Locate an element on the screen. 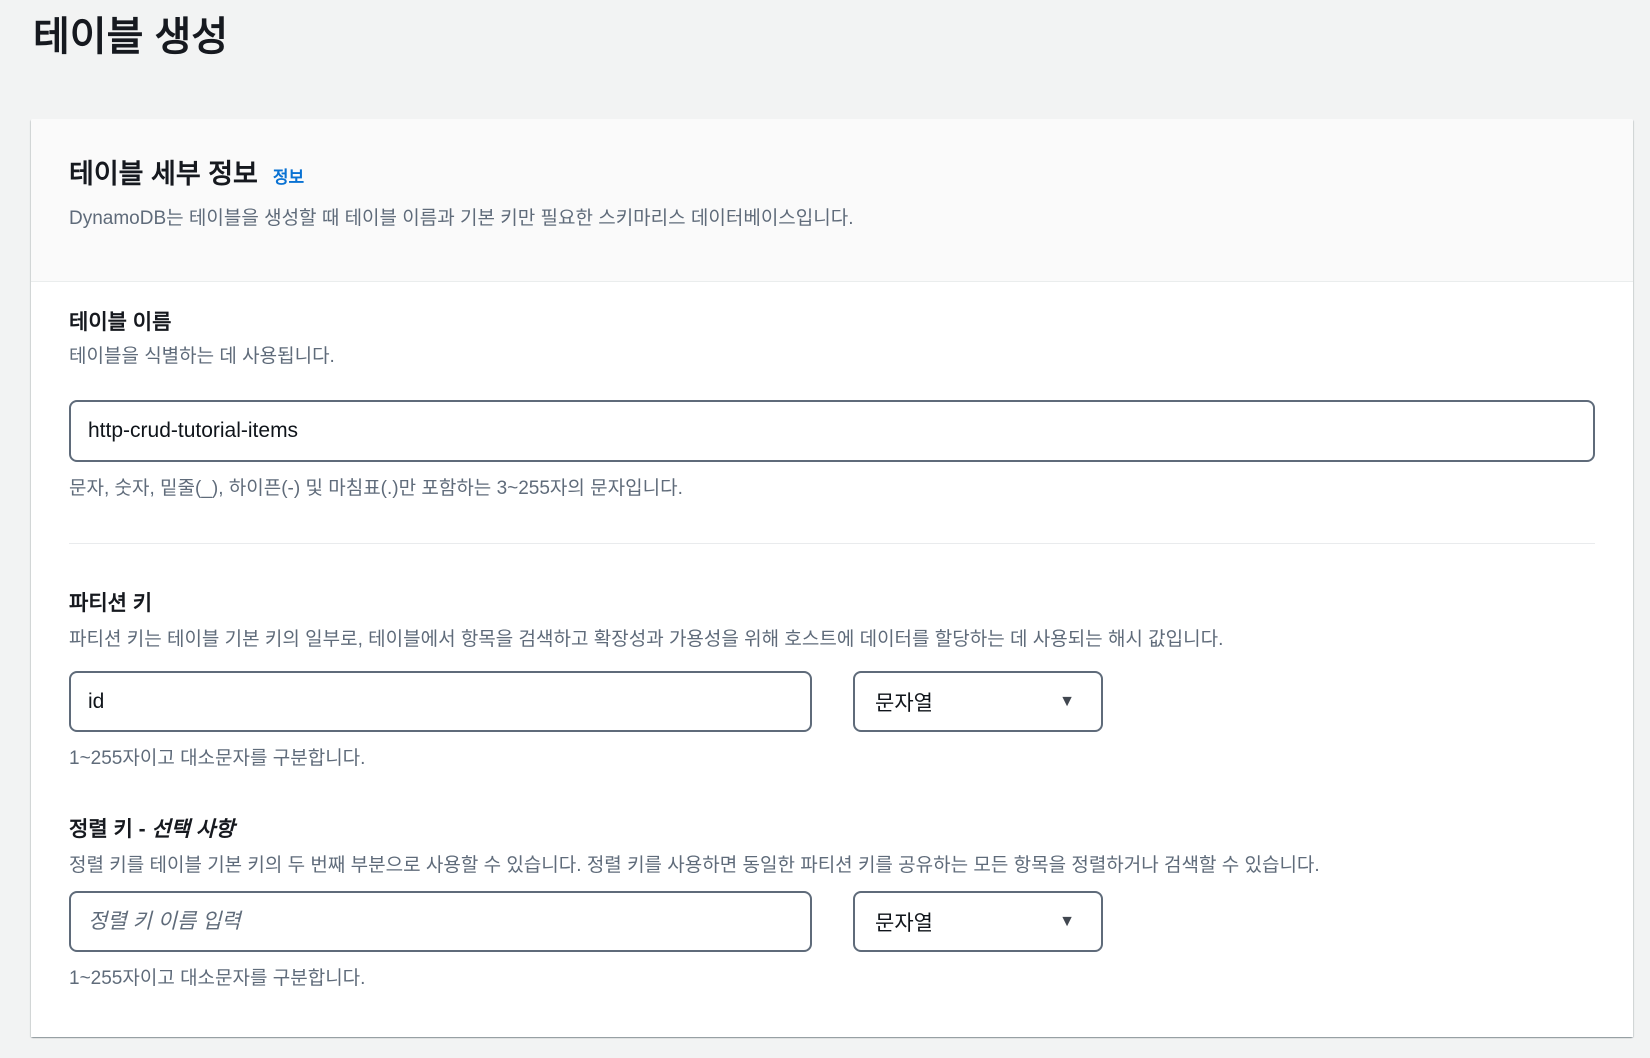 The image size is (1650, 1058). sort-key-constraint: 1~255자이고 대소문자를 구분합니다. is located at coordinates (217, 978).